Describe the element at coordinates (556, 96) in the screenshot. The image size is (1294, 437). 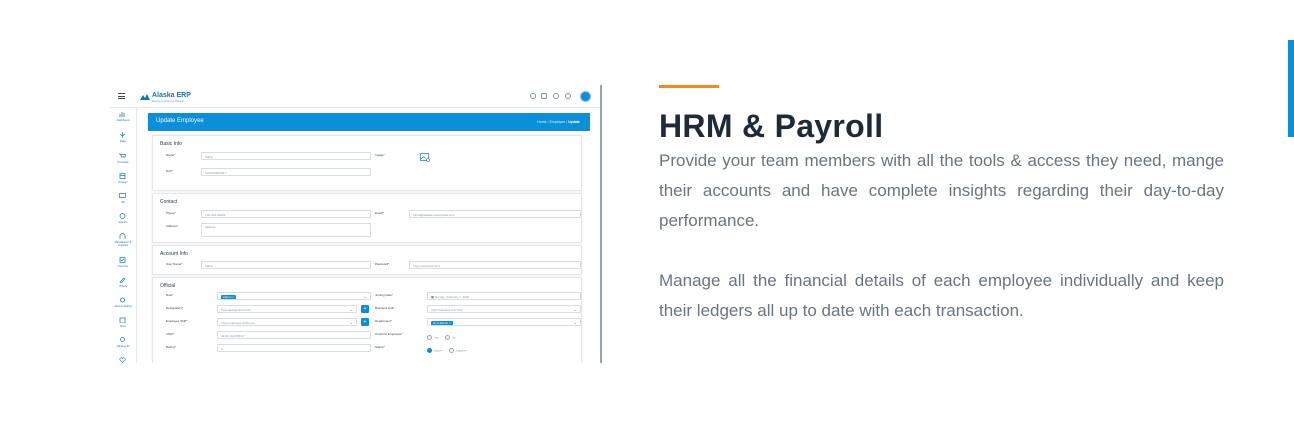
I see `settings-icon` at that location.